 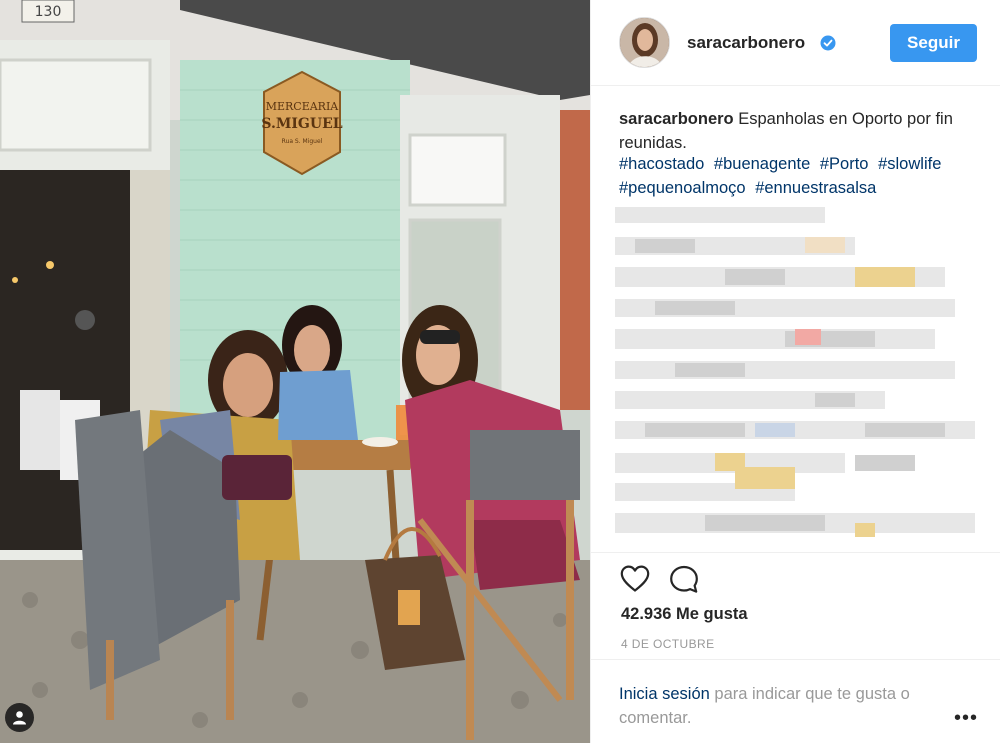 What do you see at coordinates (933, 43) in the screenshot?
I see `follow-button: Seguir` at bounding box center [933, 43].